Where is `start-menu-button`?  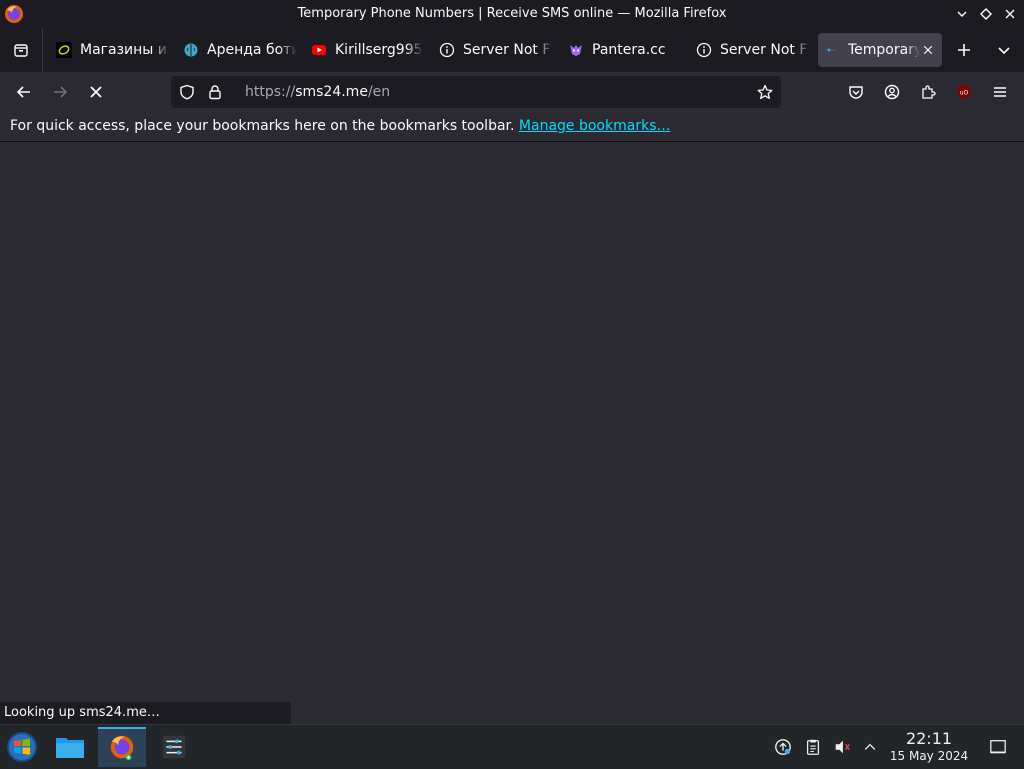
start-menu-button is located at coordinates (22, 747).